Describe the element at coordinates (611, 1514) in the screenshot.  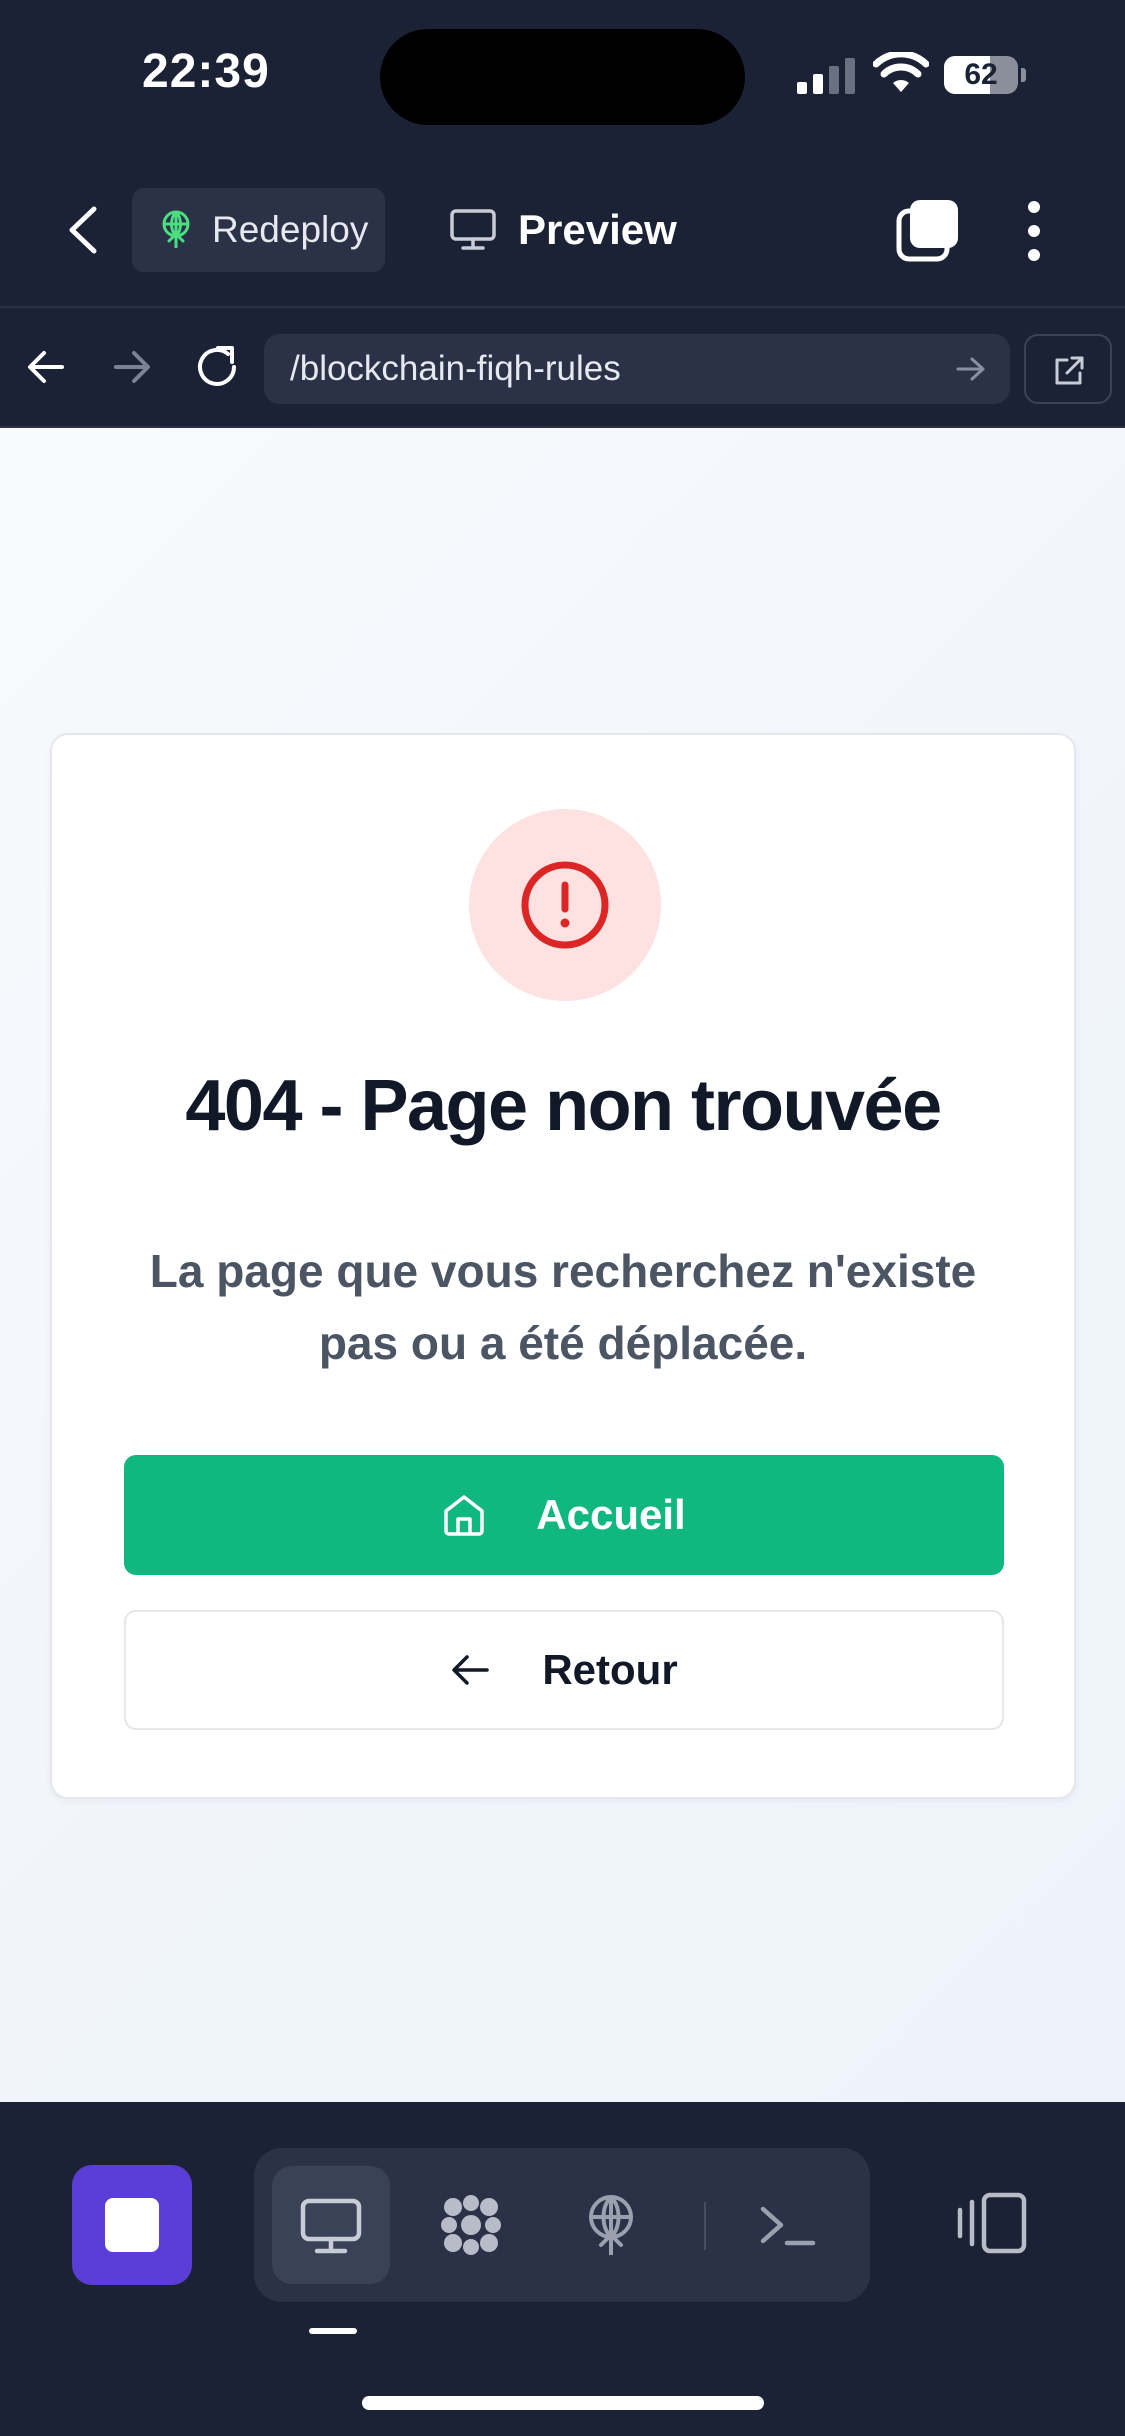
I see `home-label: Accueil` at that location.